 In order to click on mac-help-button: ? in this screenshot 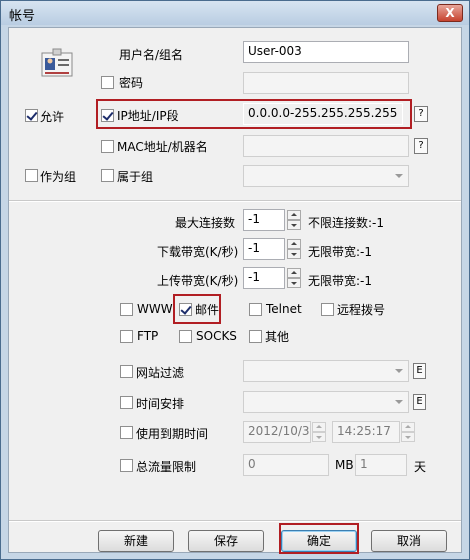, I will do `click(421, 146)`.